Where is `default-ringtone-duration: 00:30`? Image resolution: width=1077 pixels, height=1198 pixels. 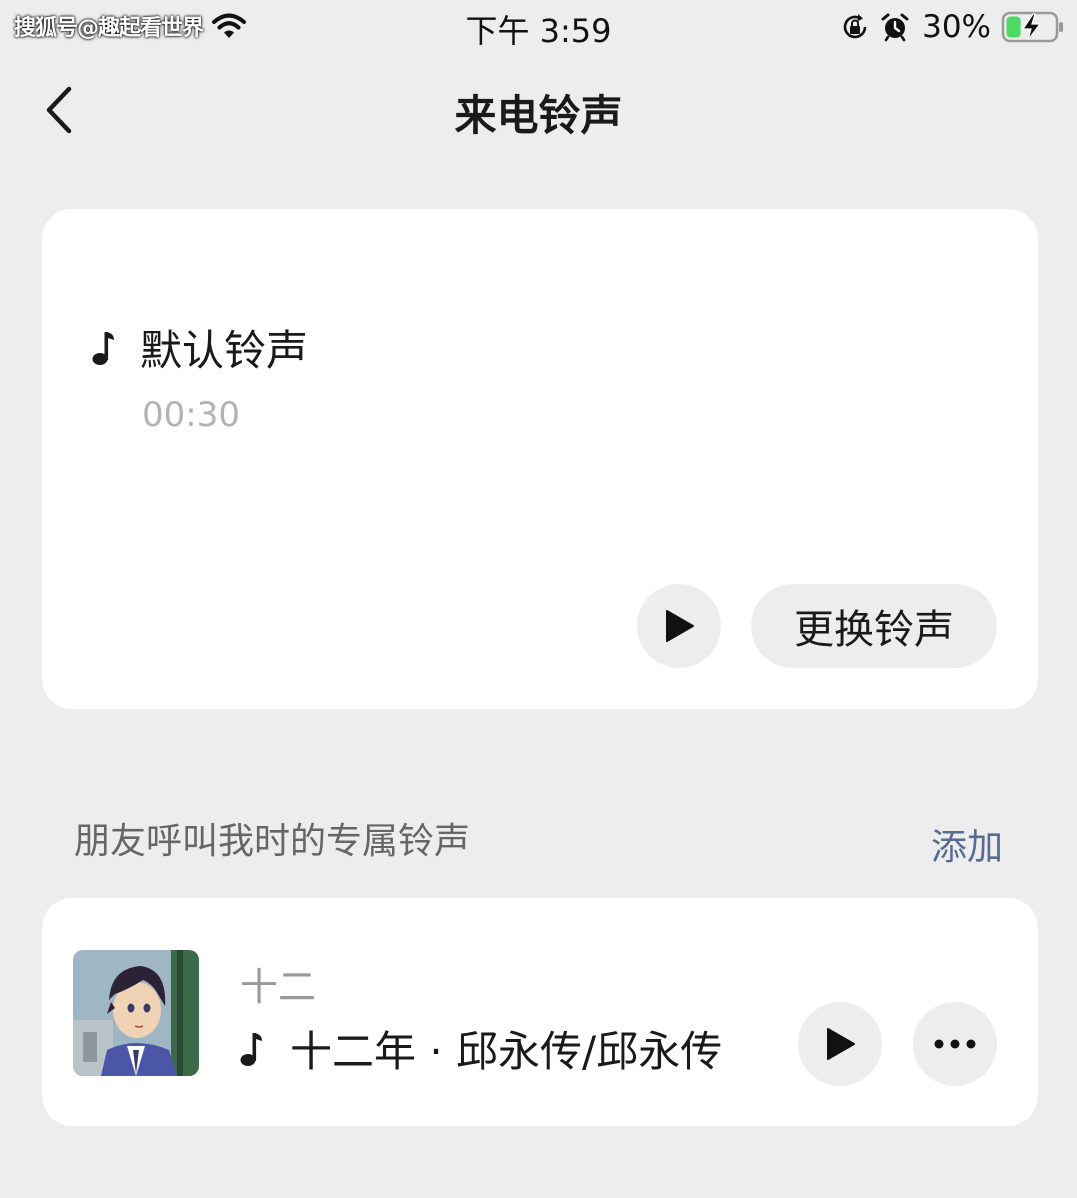 default-ringtone-duration: 00:30 is located at coordinates (191, 415).